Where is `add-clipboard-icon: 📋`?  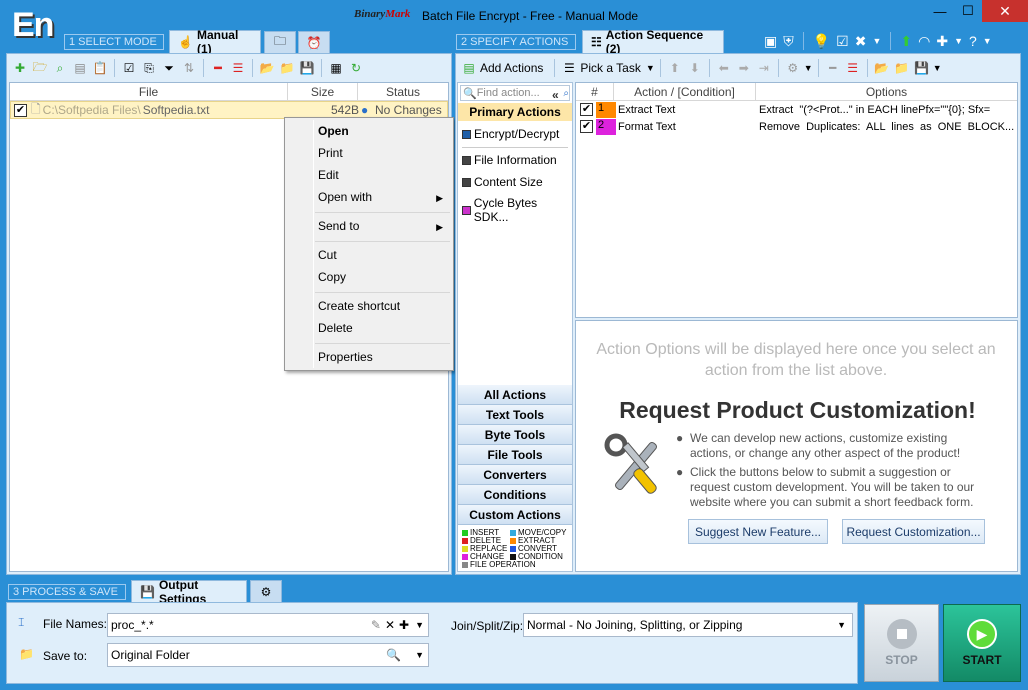
add-clipboard-icon: 📋 is located at coordinates (100, 68).